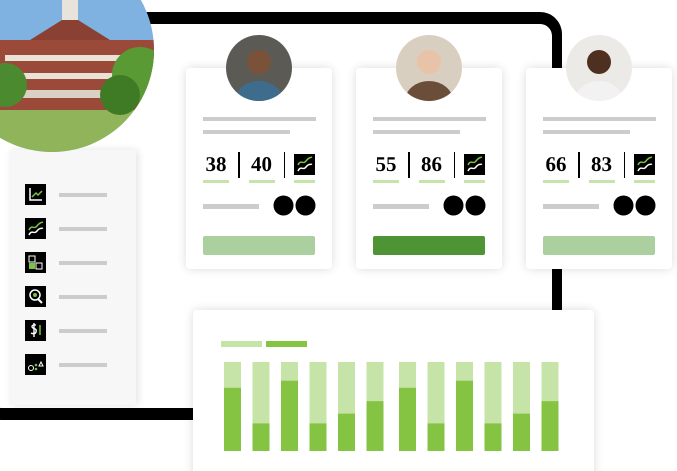 This screenshot has width=677, height=471. I want to click on score: 38, so click(216, 164).